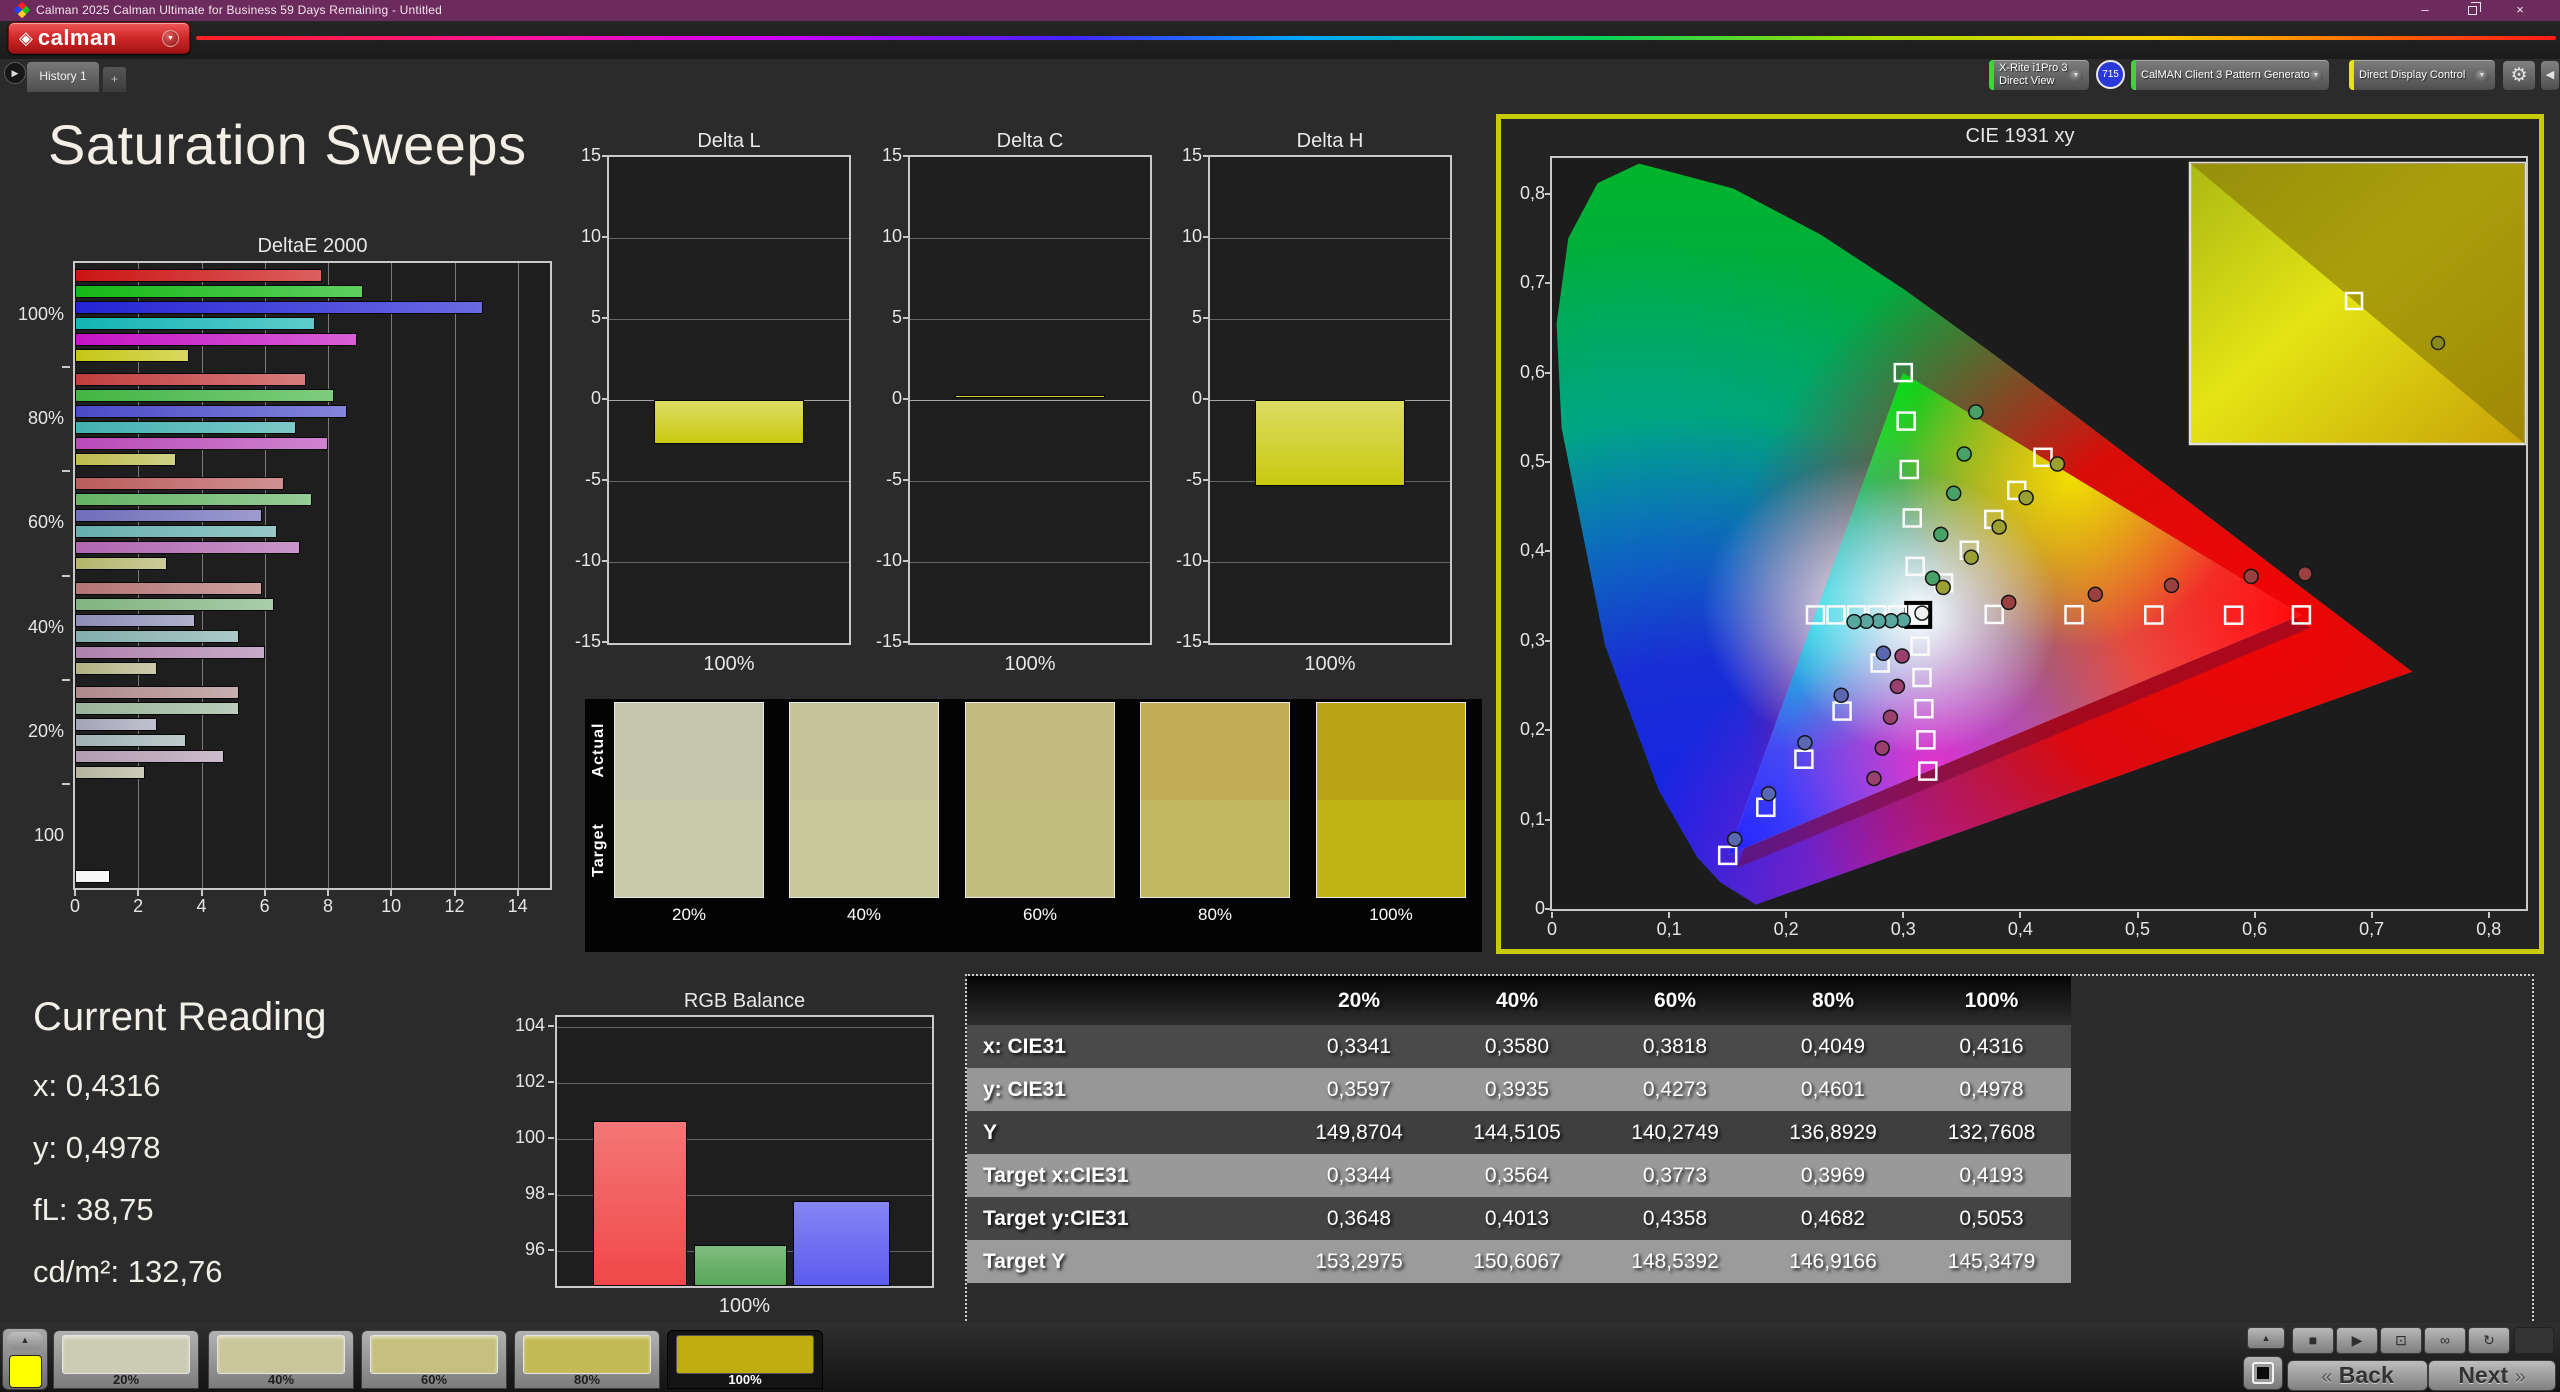 The height and width of the screenshot is (1392, 2560). What do you see at coordinates (219, 291) in the screenshot?
I see `deltae-bar-100%-1` at bounding box center [219, 291].